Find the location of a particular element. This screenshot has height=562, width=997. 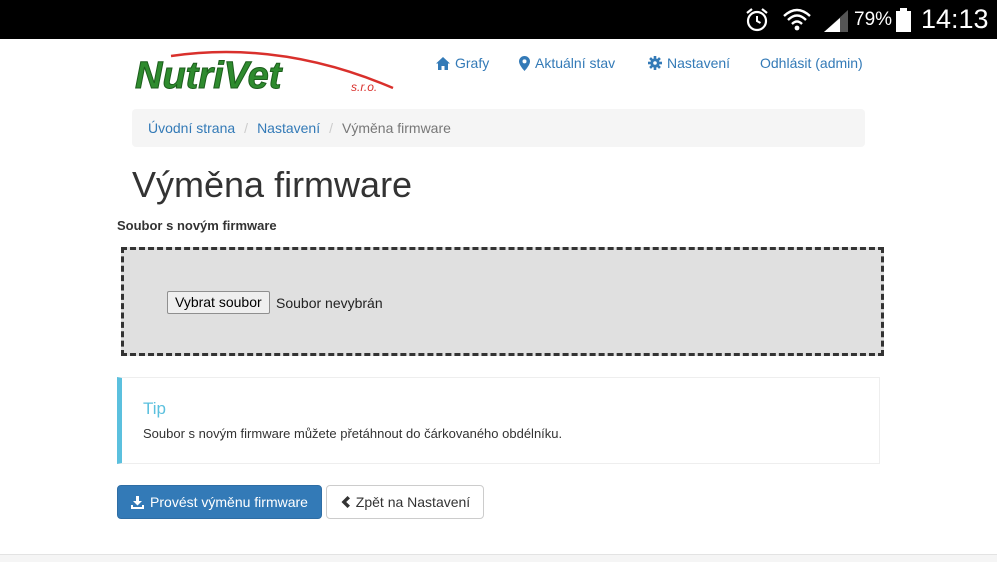

button-label: Provést výměnu firmware is located at coordinates (229, 502).